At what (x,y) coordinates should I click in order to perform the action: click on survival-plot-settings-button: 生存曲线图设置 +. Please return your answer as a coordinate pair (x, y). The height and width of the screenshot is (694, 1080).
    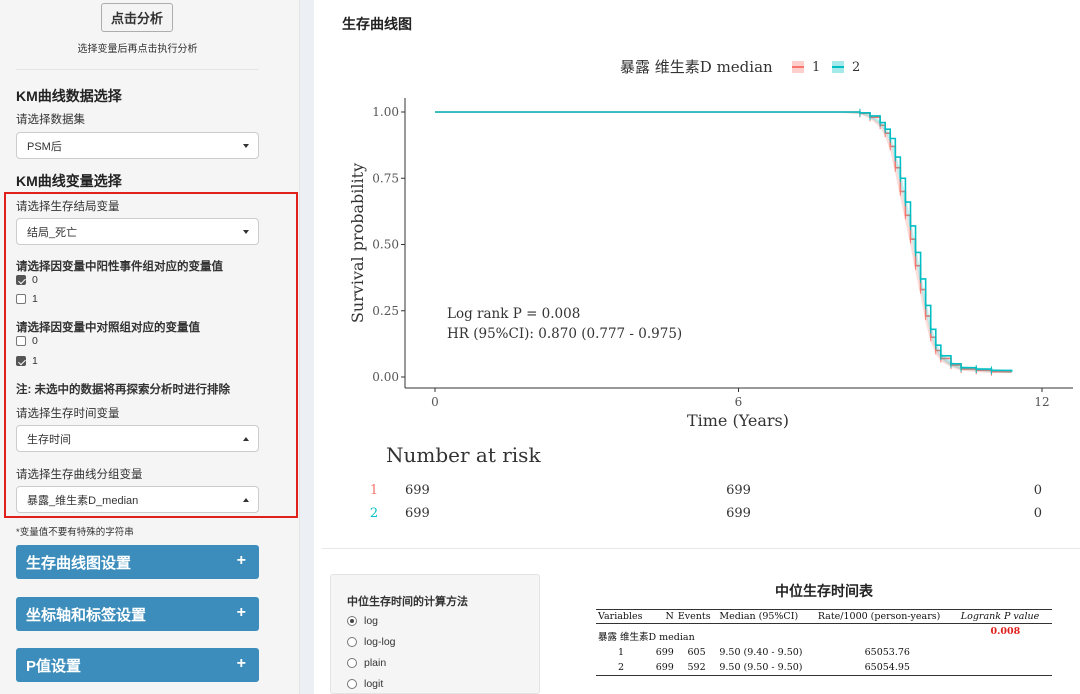
    Looking at the image, I should click on (137, 562).